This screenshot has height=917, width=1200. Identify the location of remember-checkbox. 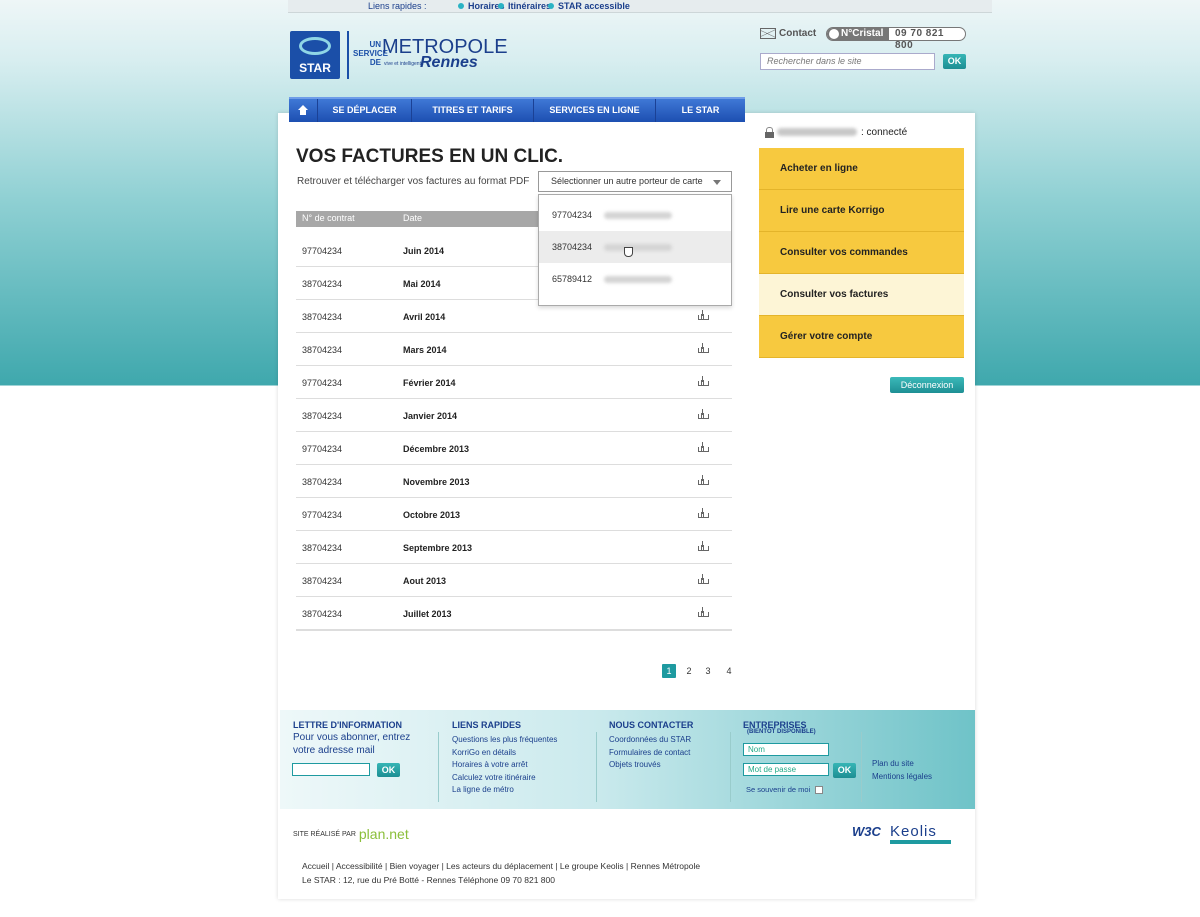
(819, 790).